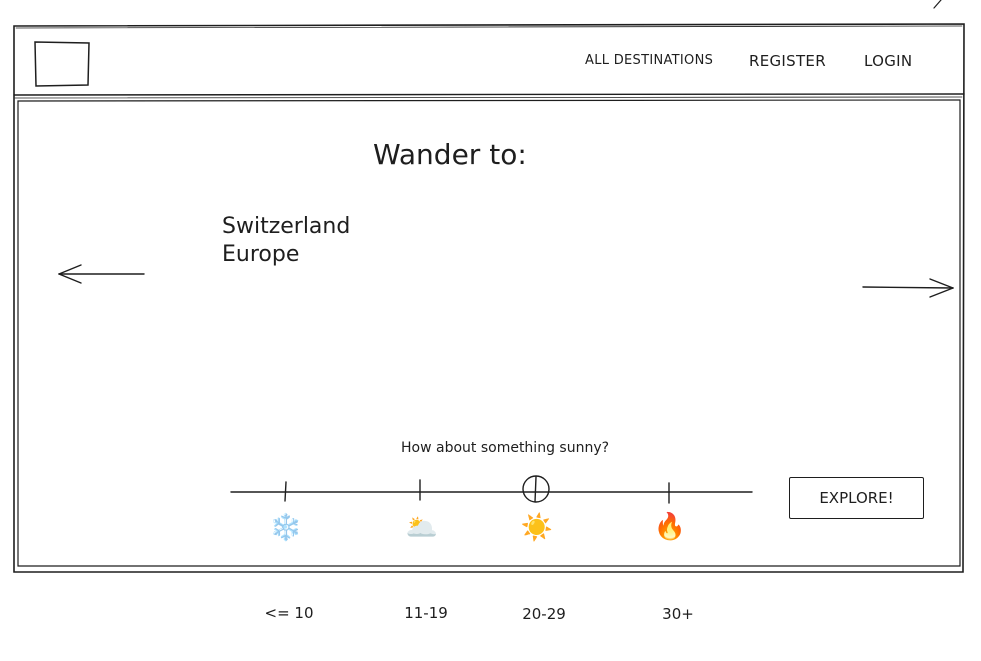 Image resolution: width=981 pixels, height=661 pixels. Describe the element at coordinates (649, 60) in the screenshot. I see `nav-all-destinations: ALL DESTINATIONS` at that location.